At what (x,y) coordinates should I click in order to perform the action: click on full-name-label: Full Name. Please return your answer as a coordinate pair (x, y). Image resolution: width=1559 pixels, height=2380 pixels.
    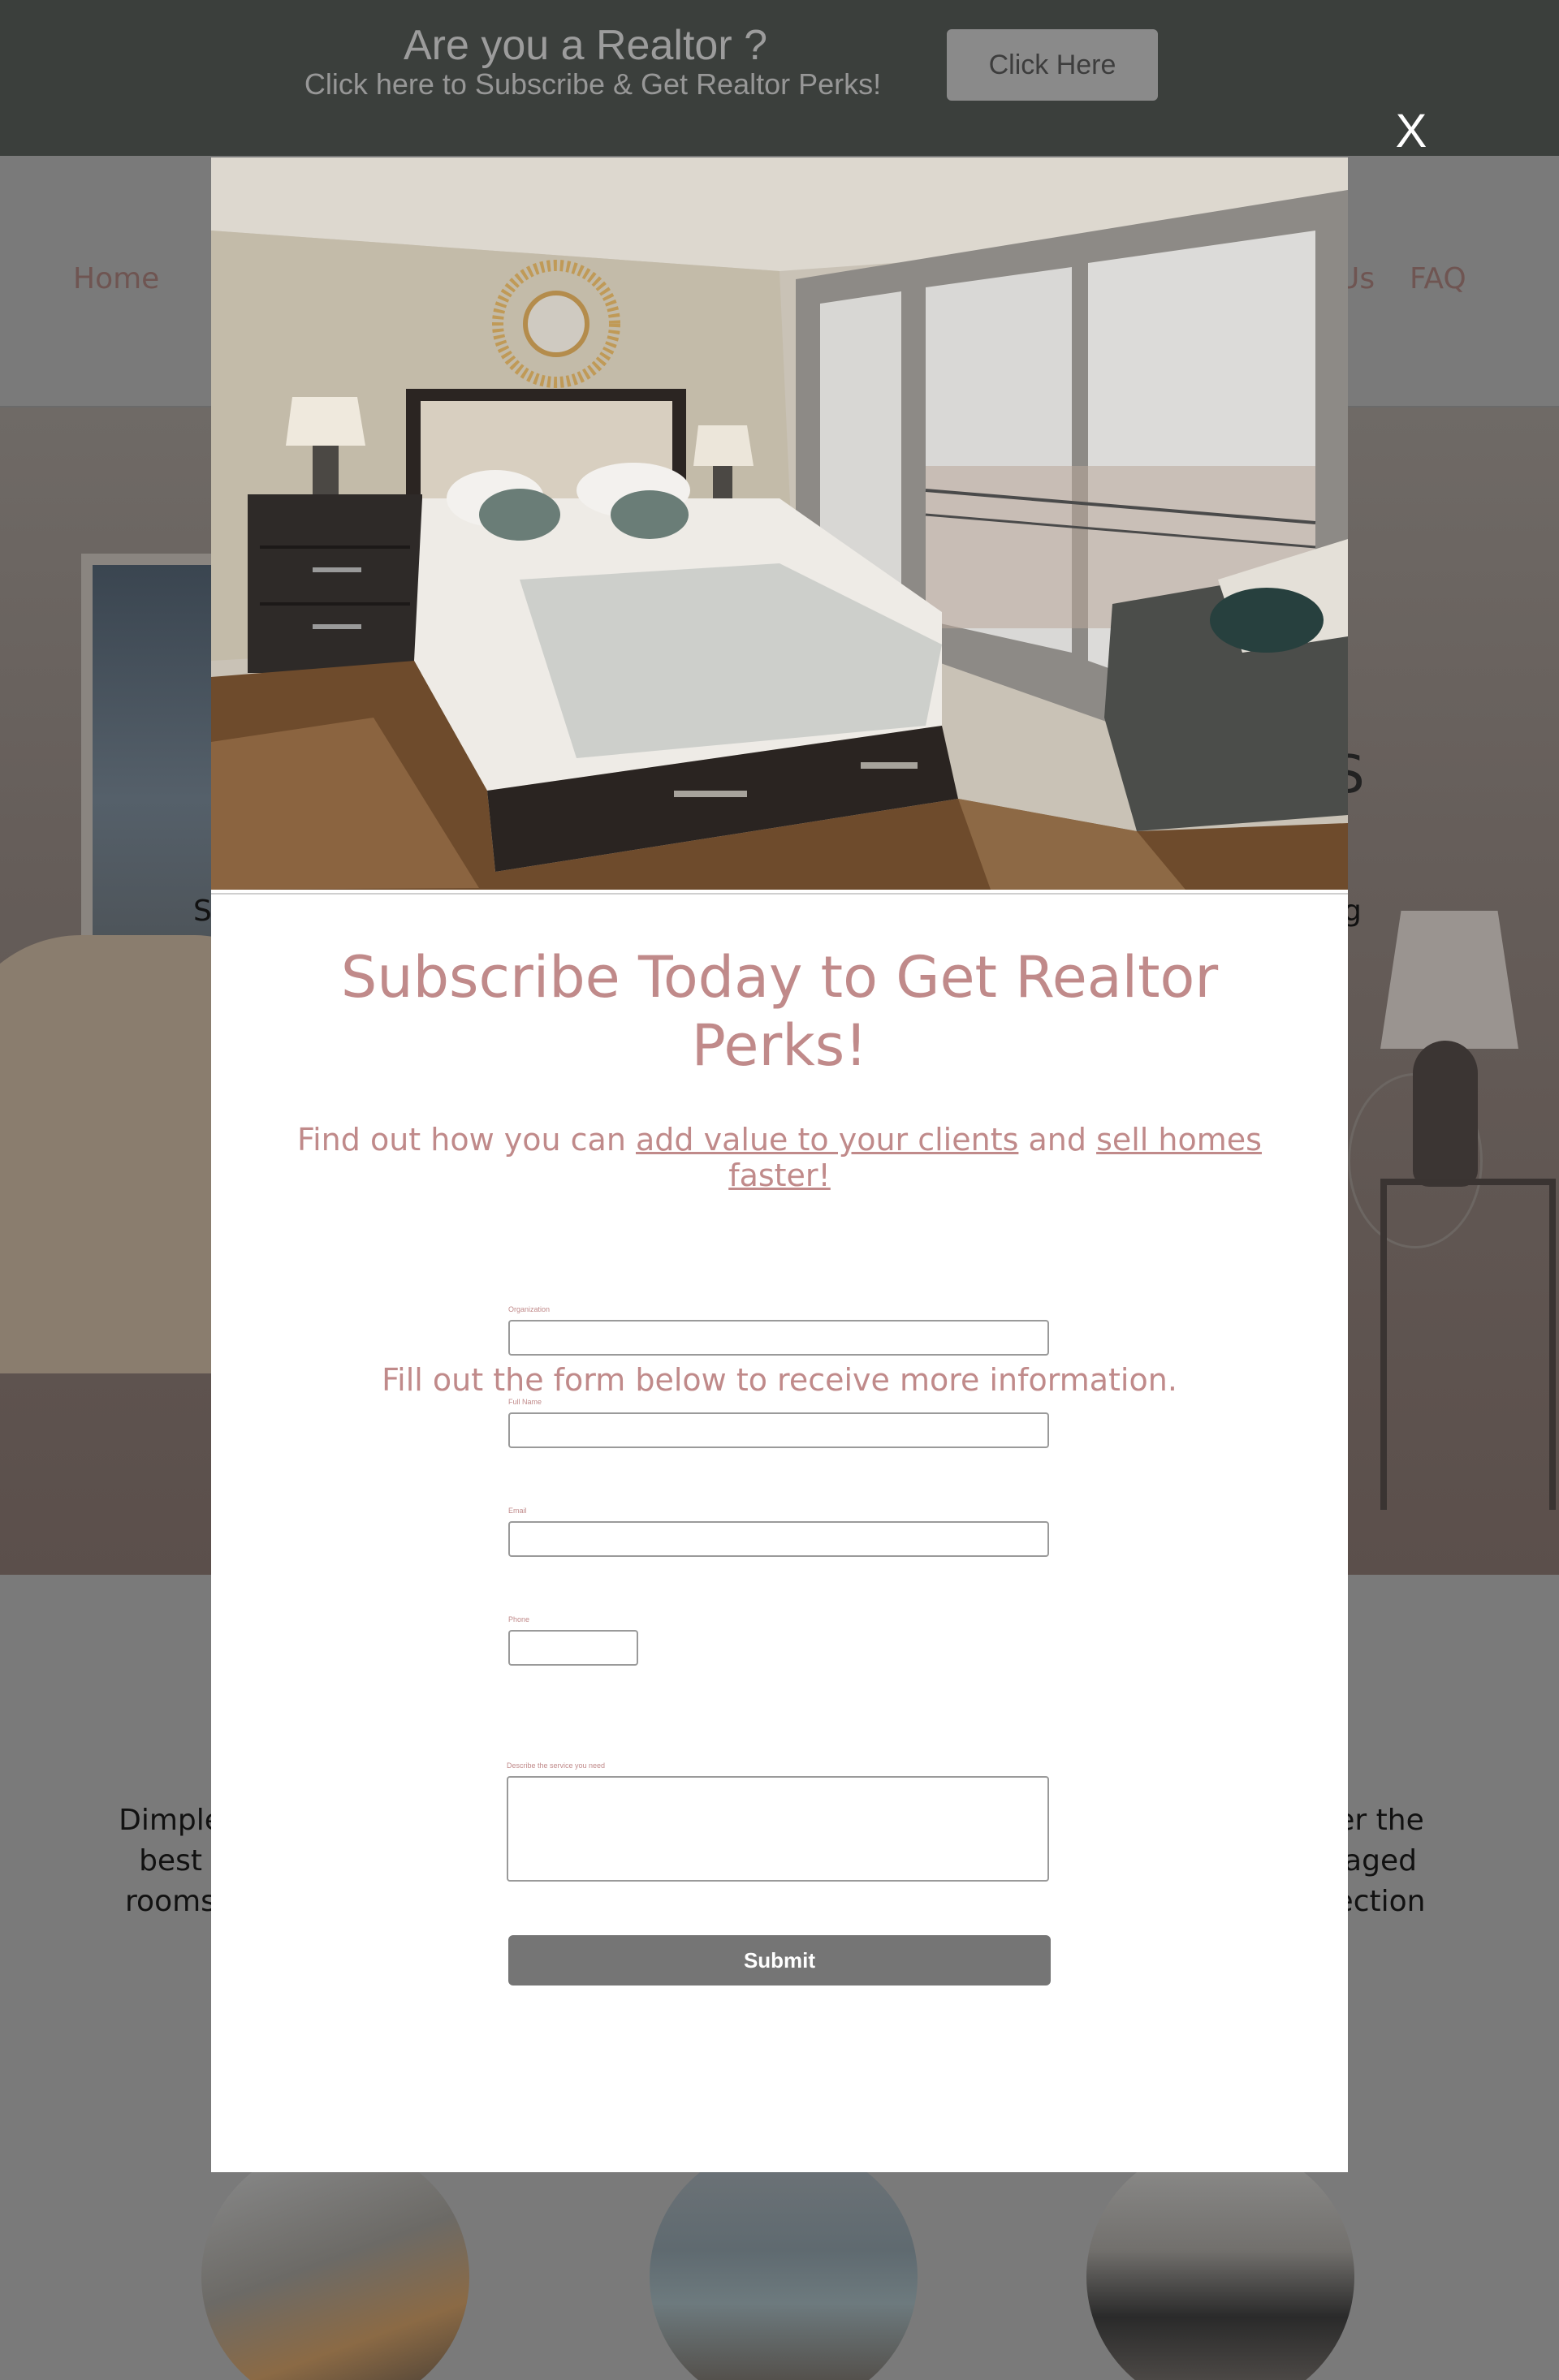
    Looking at the image, I should click on (525, 1402).